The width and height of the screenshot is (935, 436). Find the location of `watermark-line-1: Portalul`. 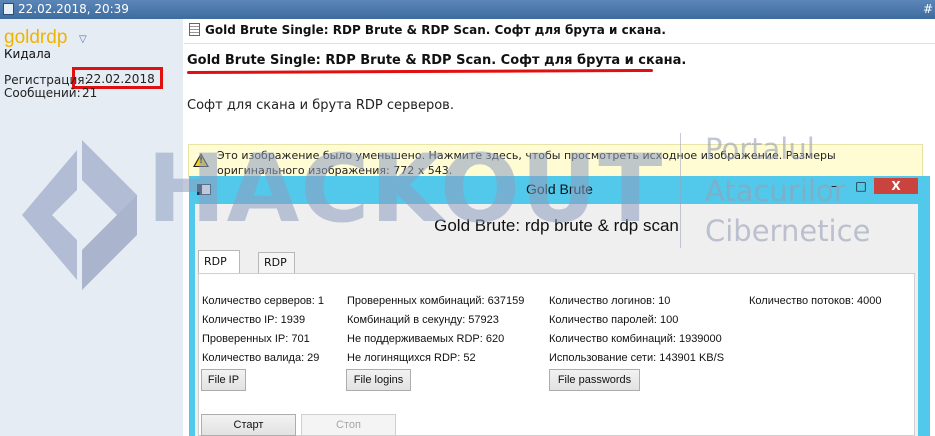

watermark-line-1: Portalul is located at coordinates (760, 149).